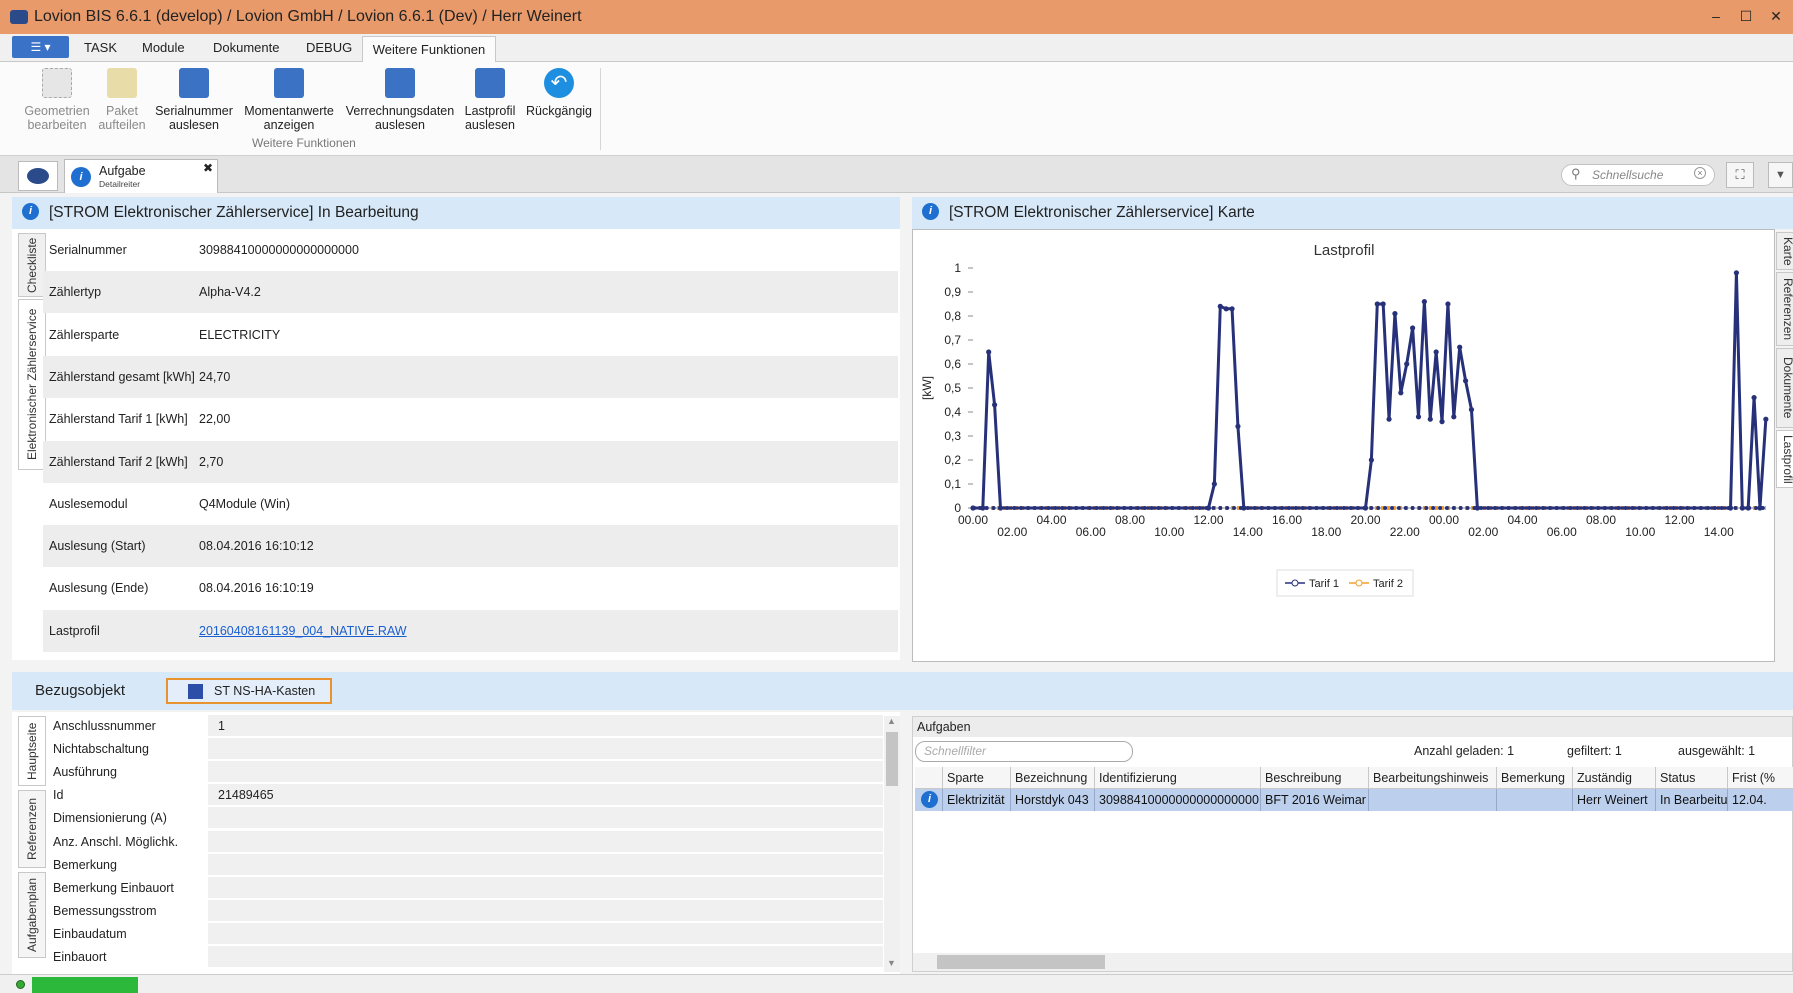 This screenshot has height=993, width=1793. What do you see at coordinates (40, 47) in the screenshot?
I see `app-menu-button: ☰ ▾` at bounding box center [40, 47].